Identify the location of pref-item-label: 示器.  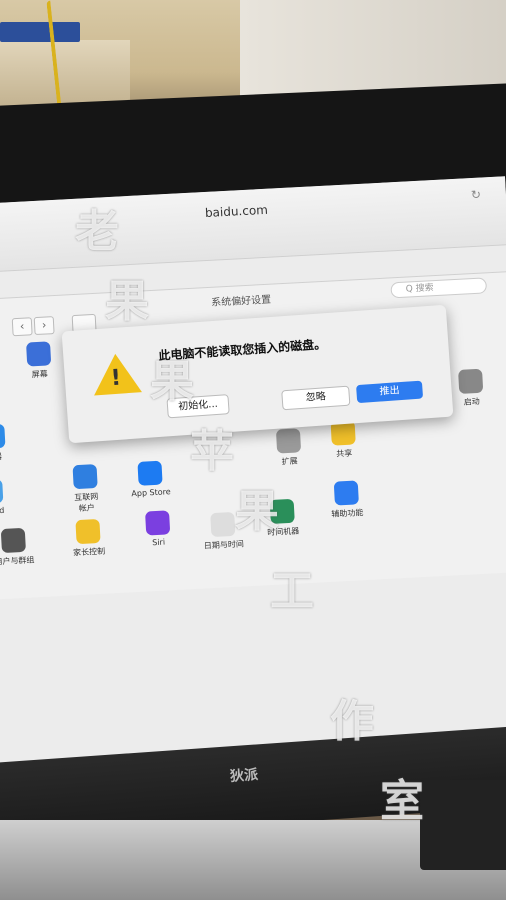
(1, 456).